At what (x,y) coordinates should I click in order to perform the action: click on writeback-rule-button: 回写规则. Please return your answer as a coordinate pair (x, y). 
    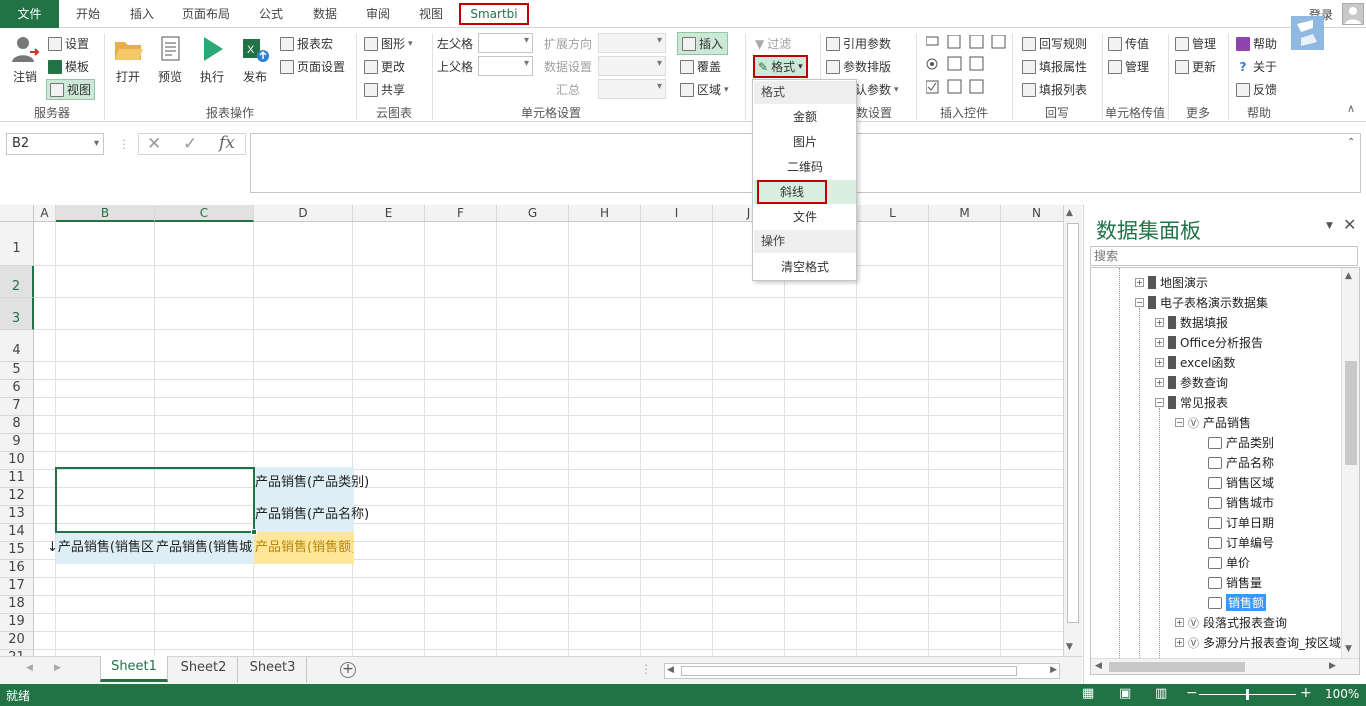
    Looking at the image, I should click on (1054, 43).